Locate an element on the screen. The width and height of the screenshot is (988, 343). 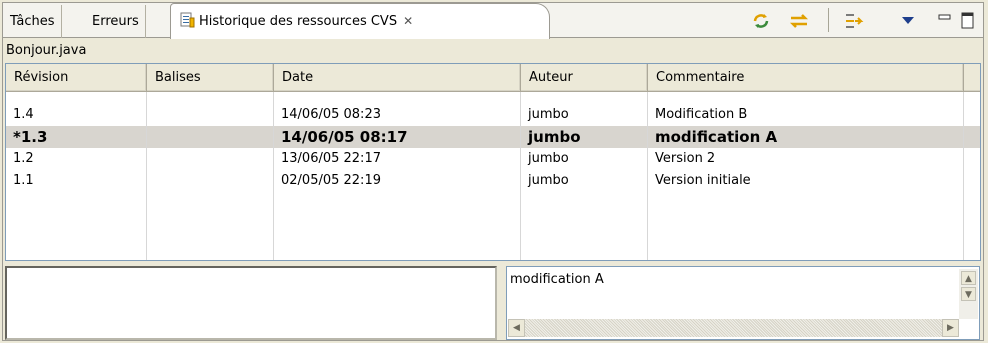
tab-erreurs: Erreurs is located at coordinates (116, 21).